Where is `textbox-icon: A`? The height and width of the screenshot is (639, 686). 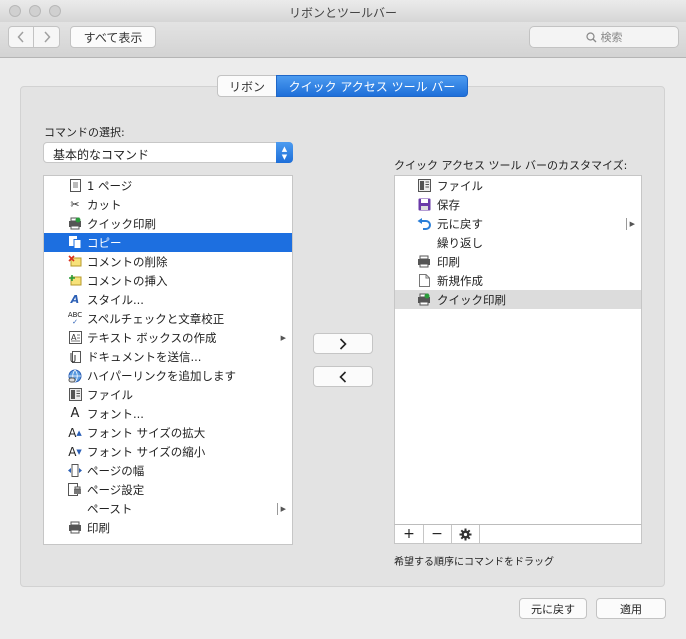 textbox-icon: A is located at coordinates (75, 338).